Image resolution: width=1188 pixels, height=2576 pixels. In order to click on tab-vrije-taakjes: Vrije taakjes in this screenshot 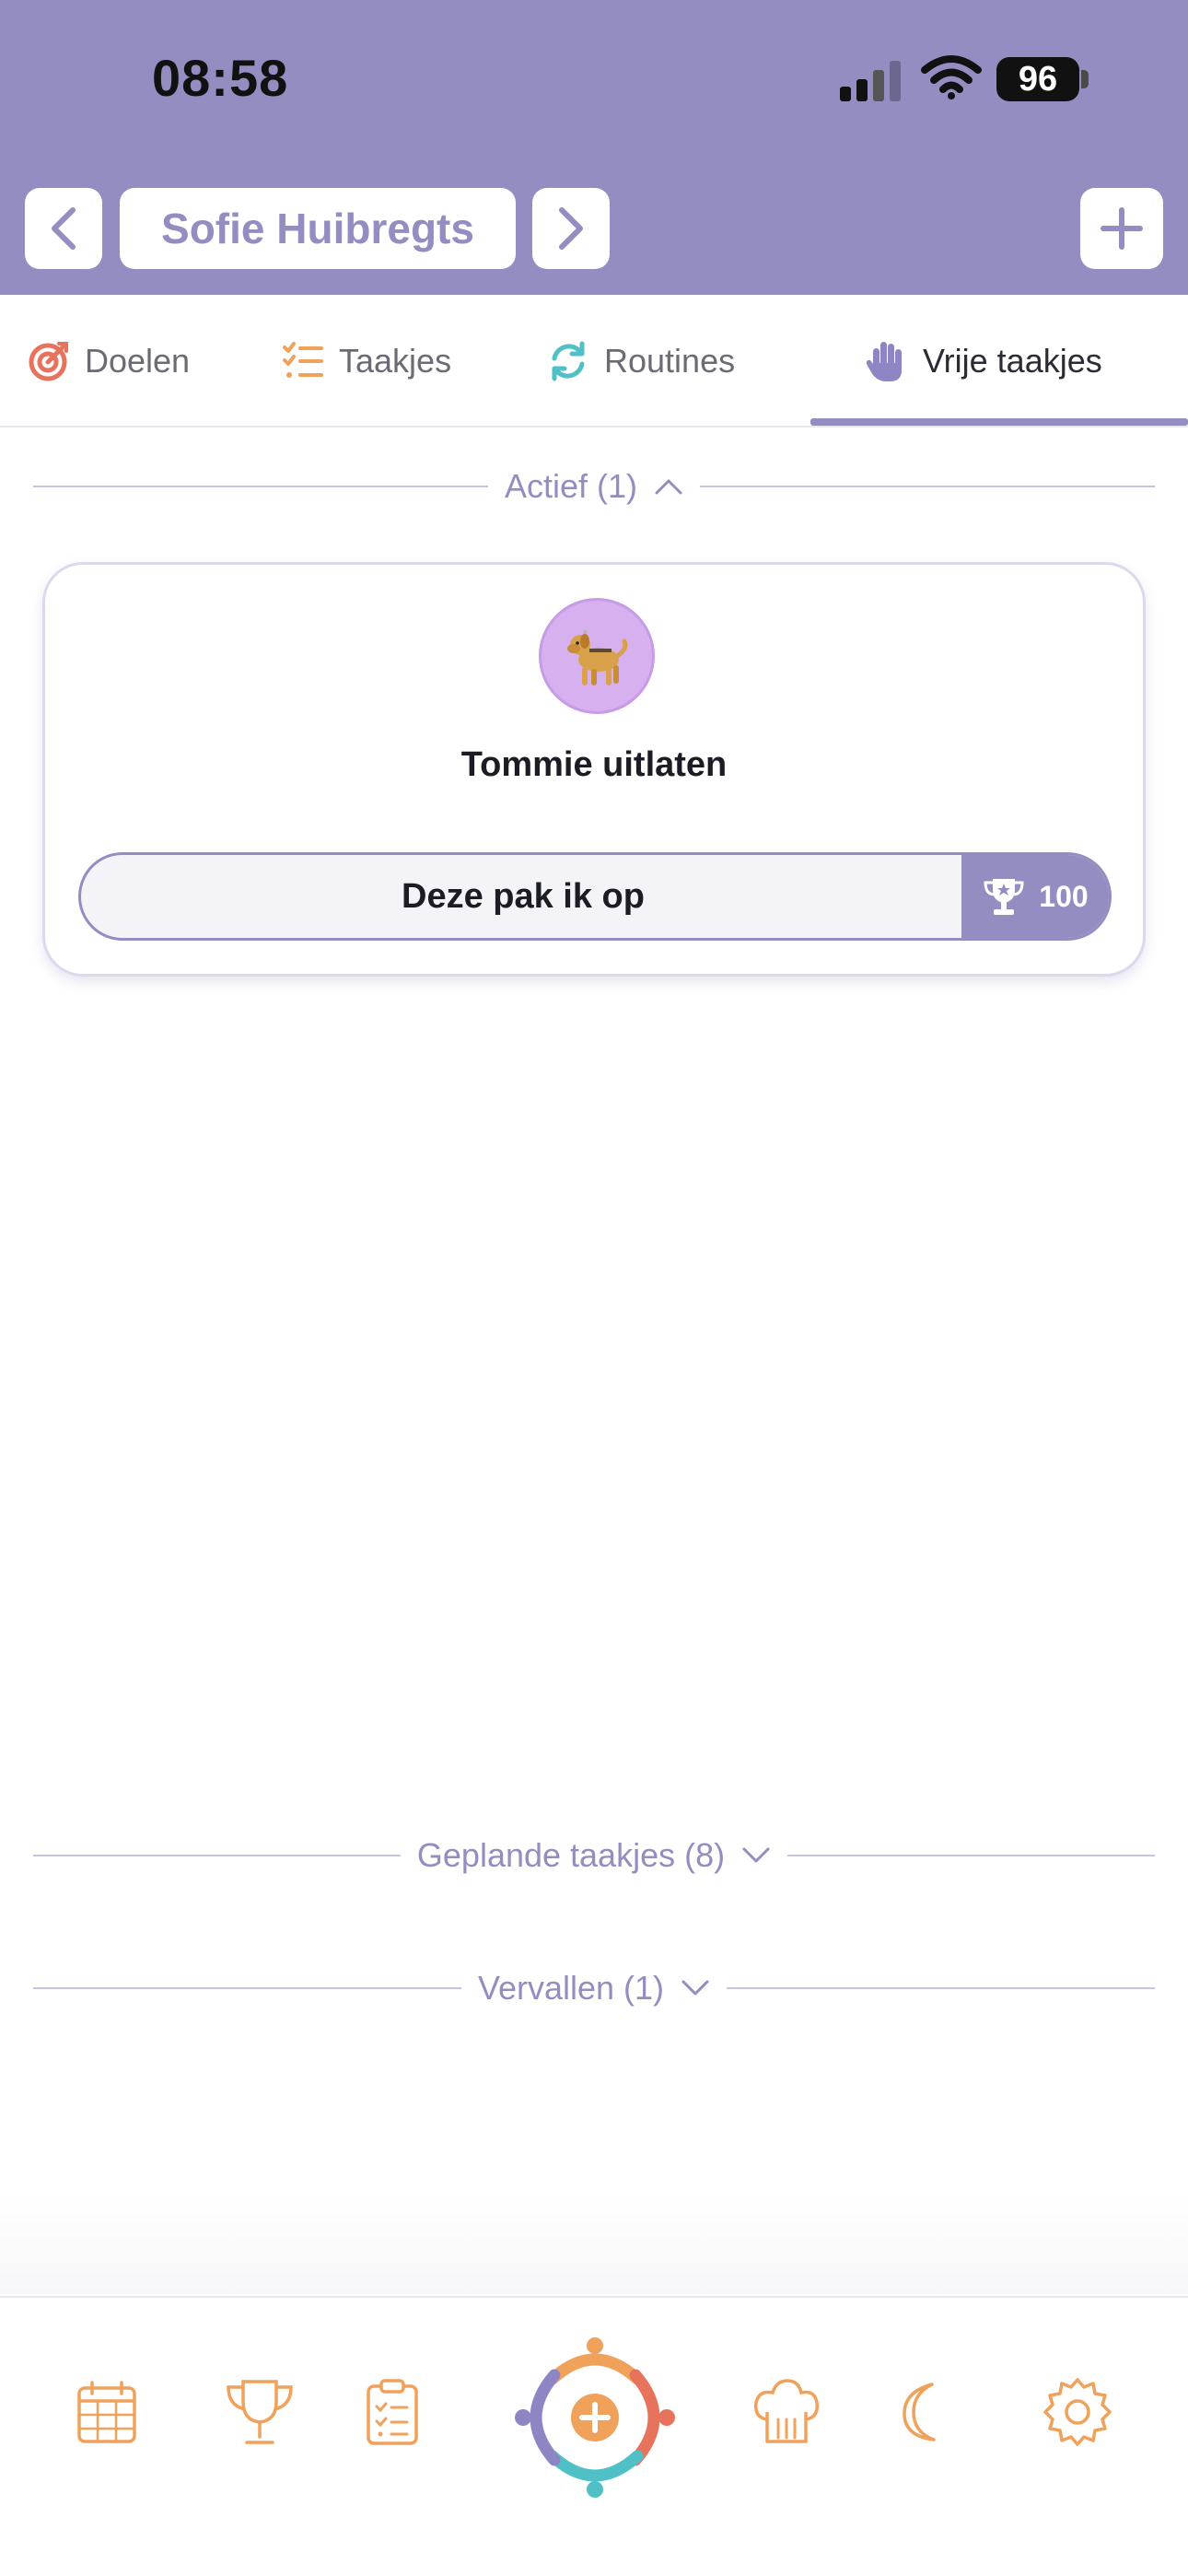, I will do `click(984, 361)`.